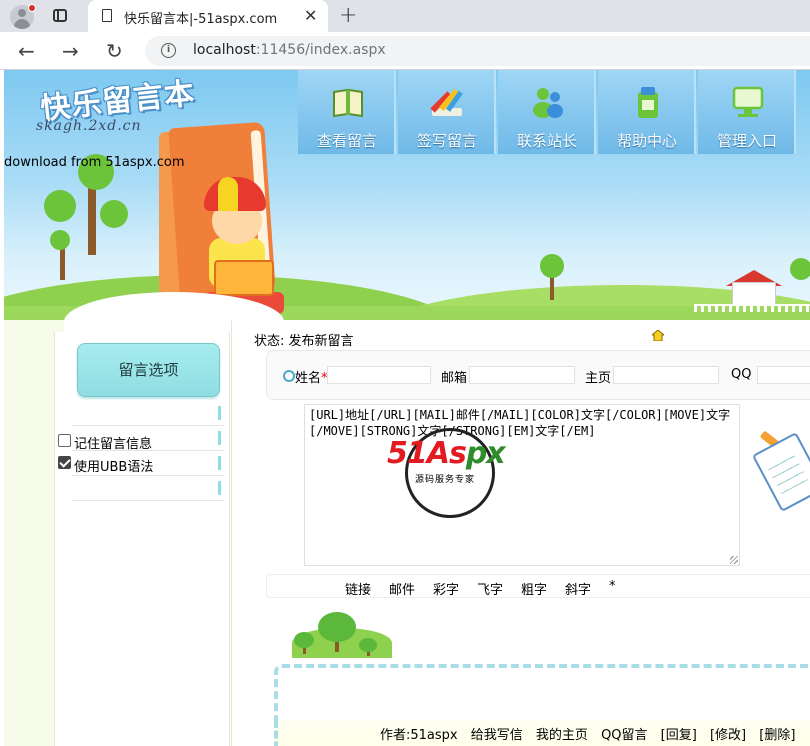  What do you see at coordinates (734, 560) in the screenshot?
I see `resize-handle` at bounding box center [734, 560].